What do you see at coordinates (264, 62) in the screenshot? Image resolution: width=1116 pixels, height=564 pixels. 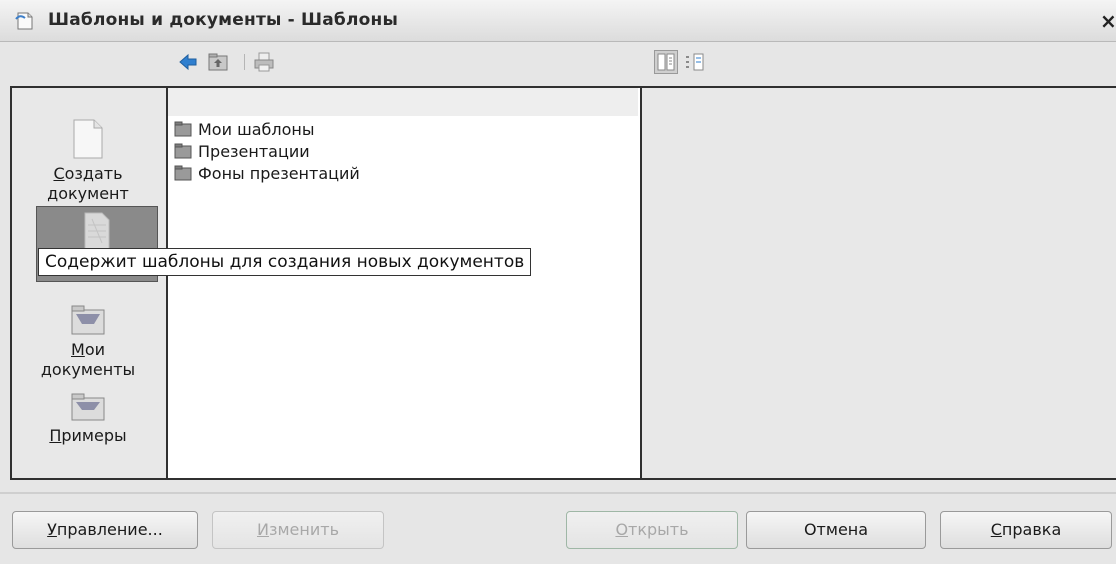 I see `print-icon` at bounding box center [264, 62].